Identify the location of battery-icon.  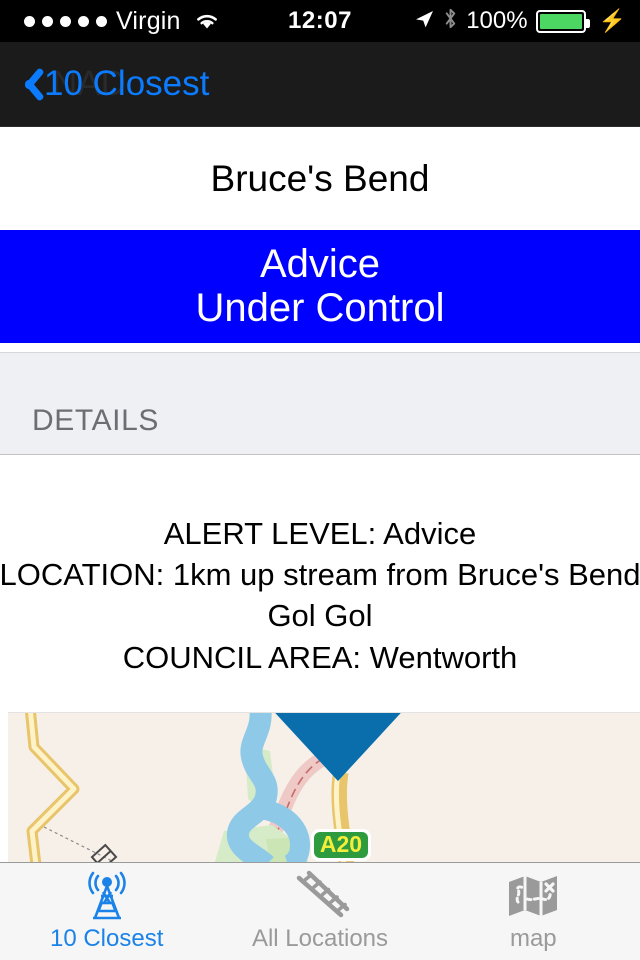
(562, 21).